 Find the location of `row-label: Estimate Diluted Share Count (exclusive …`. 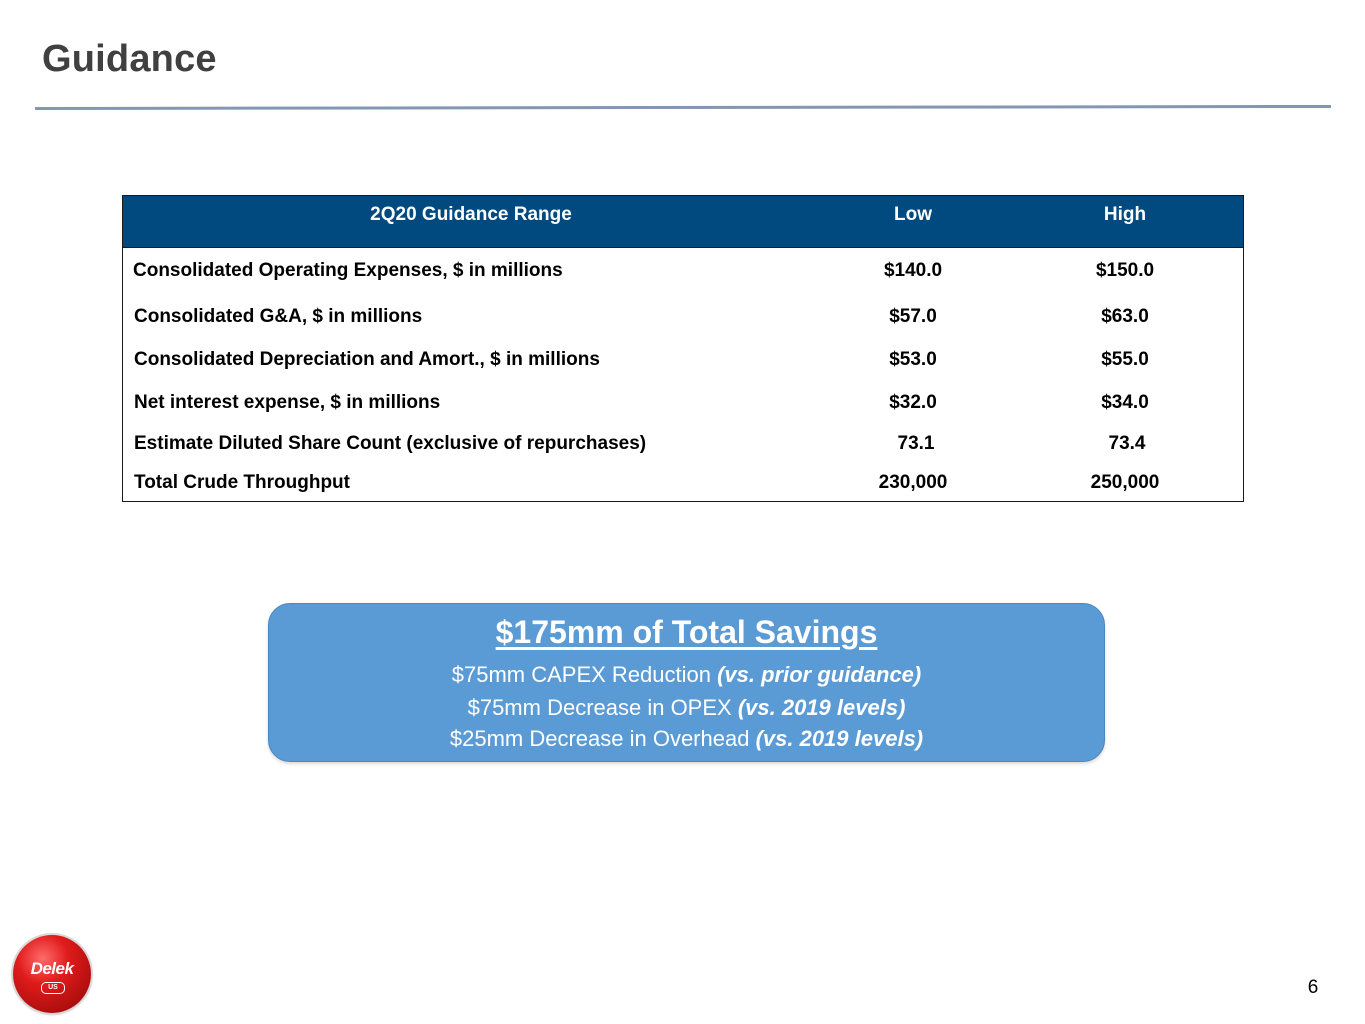

row-label: Estimate Diluted Share Count (exclusive … is located at coordinates (390, 443).